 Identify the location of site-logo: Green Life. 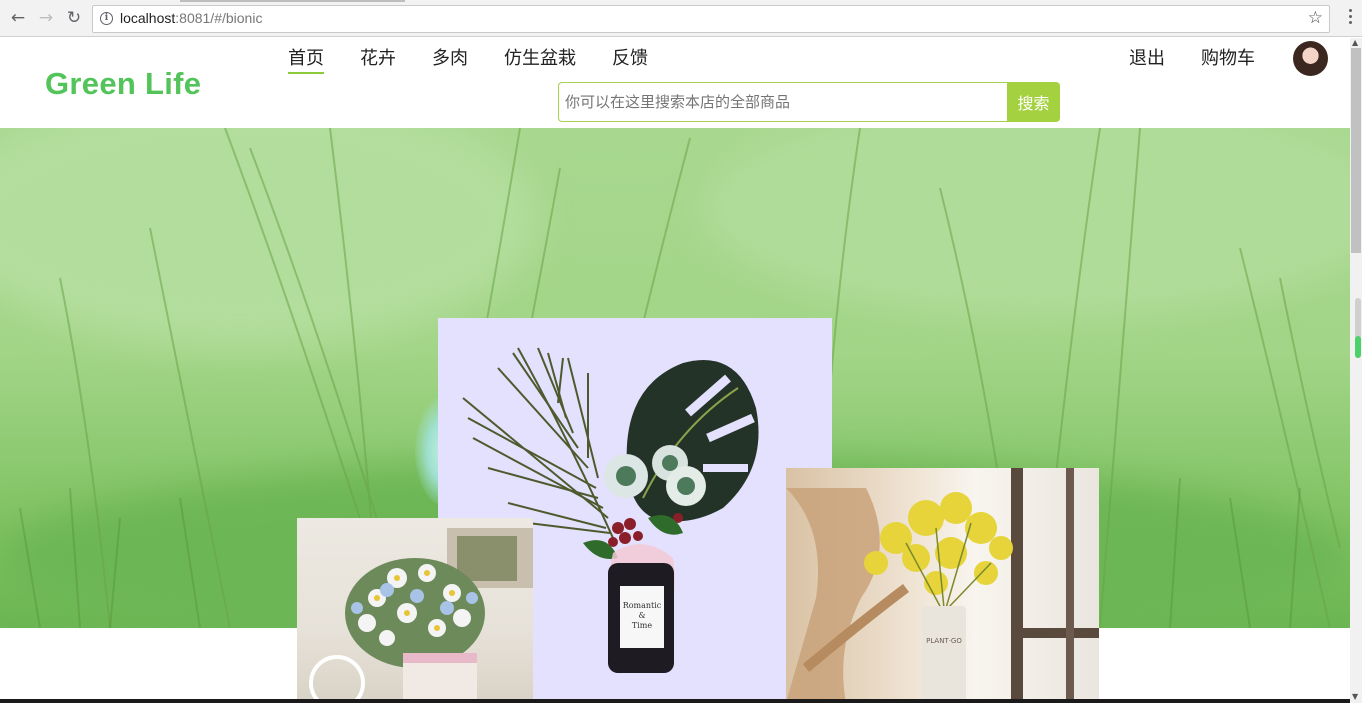
(123, 84).